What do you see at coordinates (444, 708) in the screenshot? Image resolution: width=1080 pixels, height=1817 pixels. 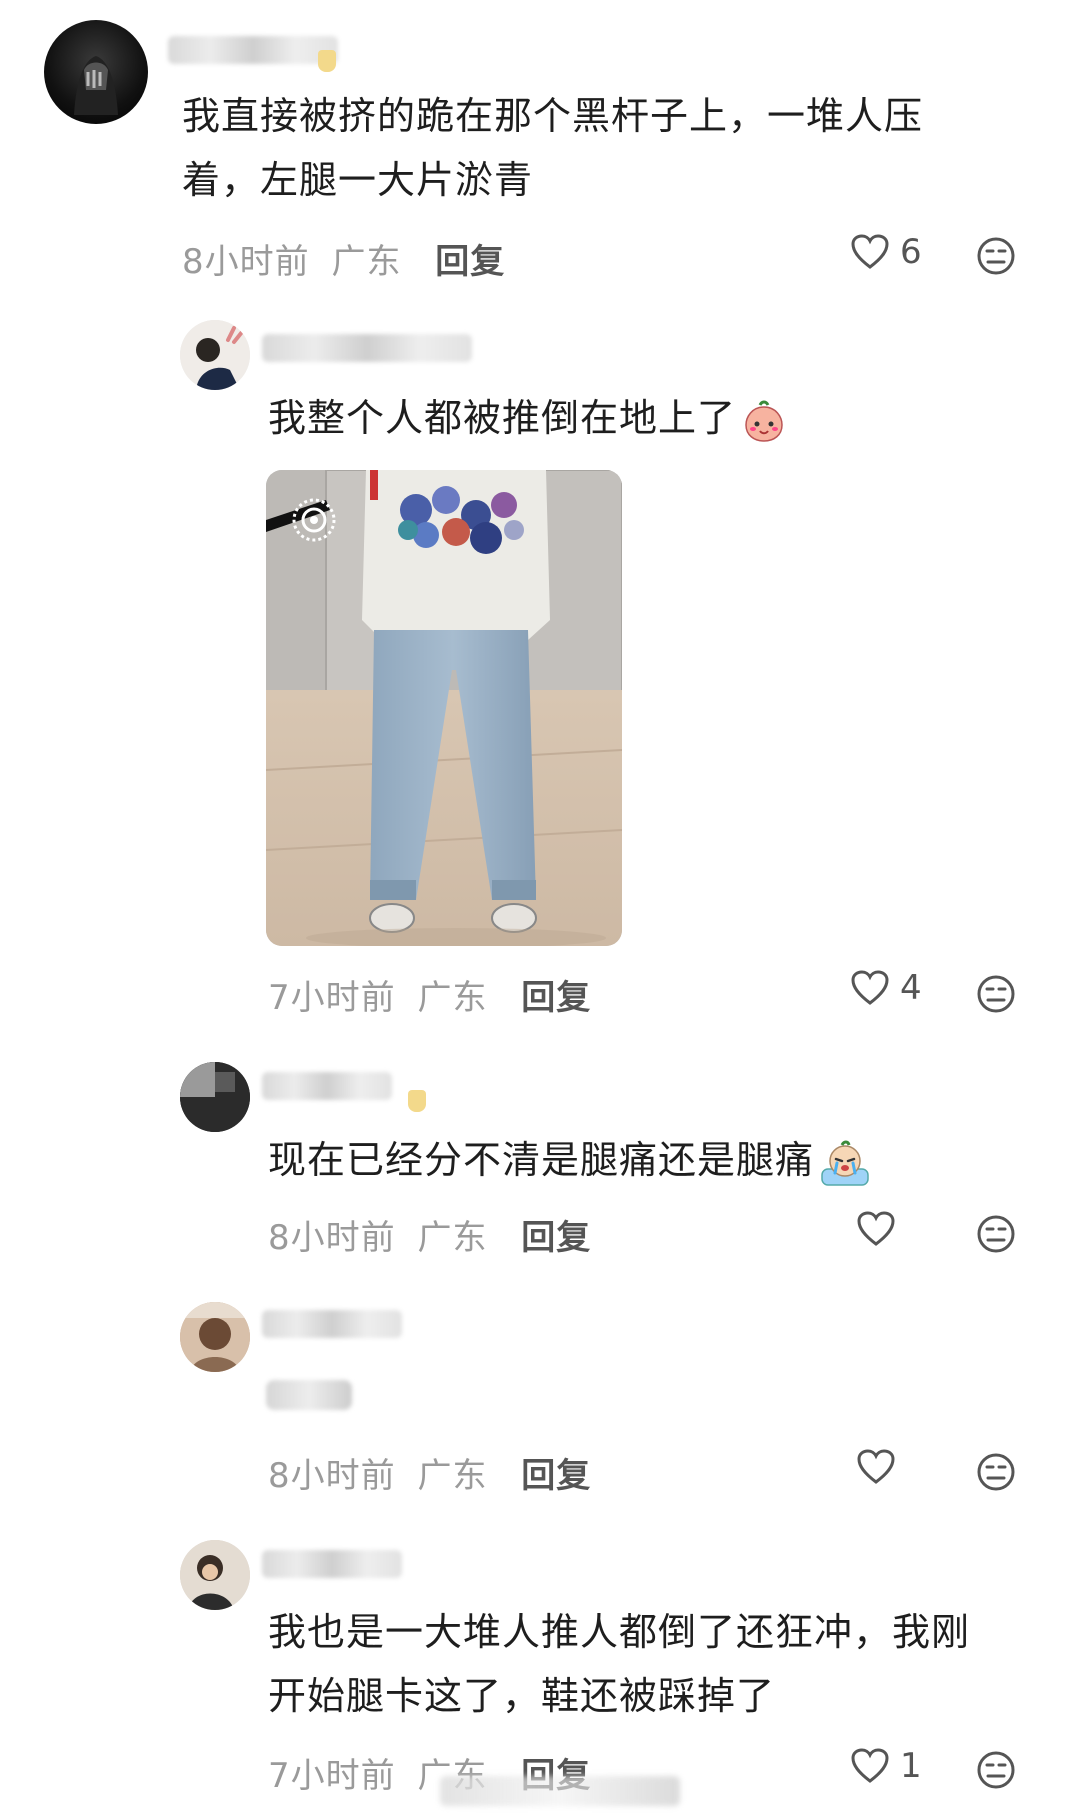 I see `comment-photo` at bounding box center [444, 708].